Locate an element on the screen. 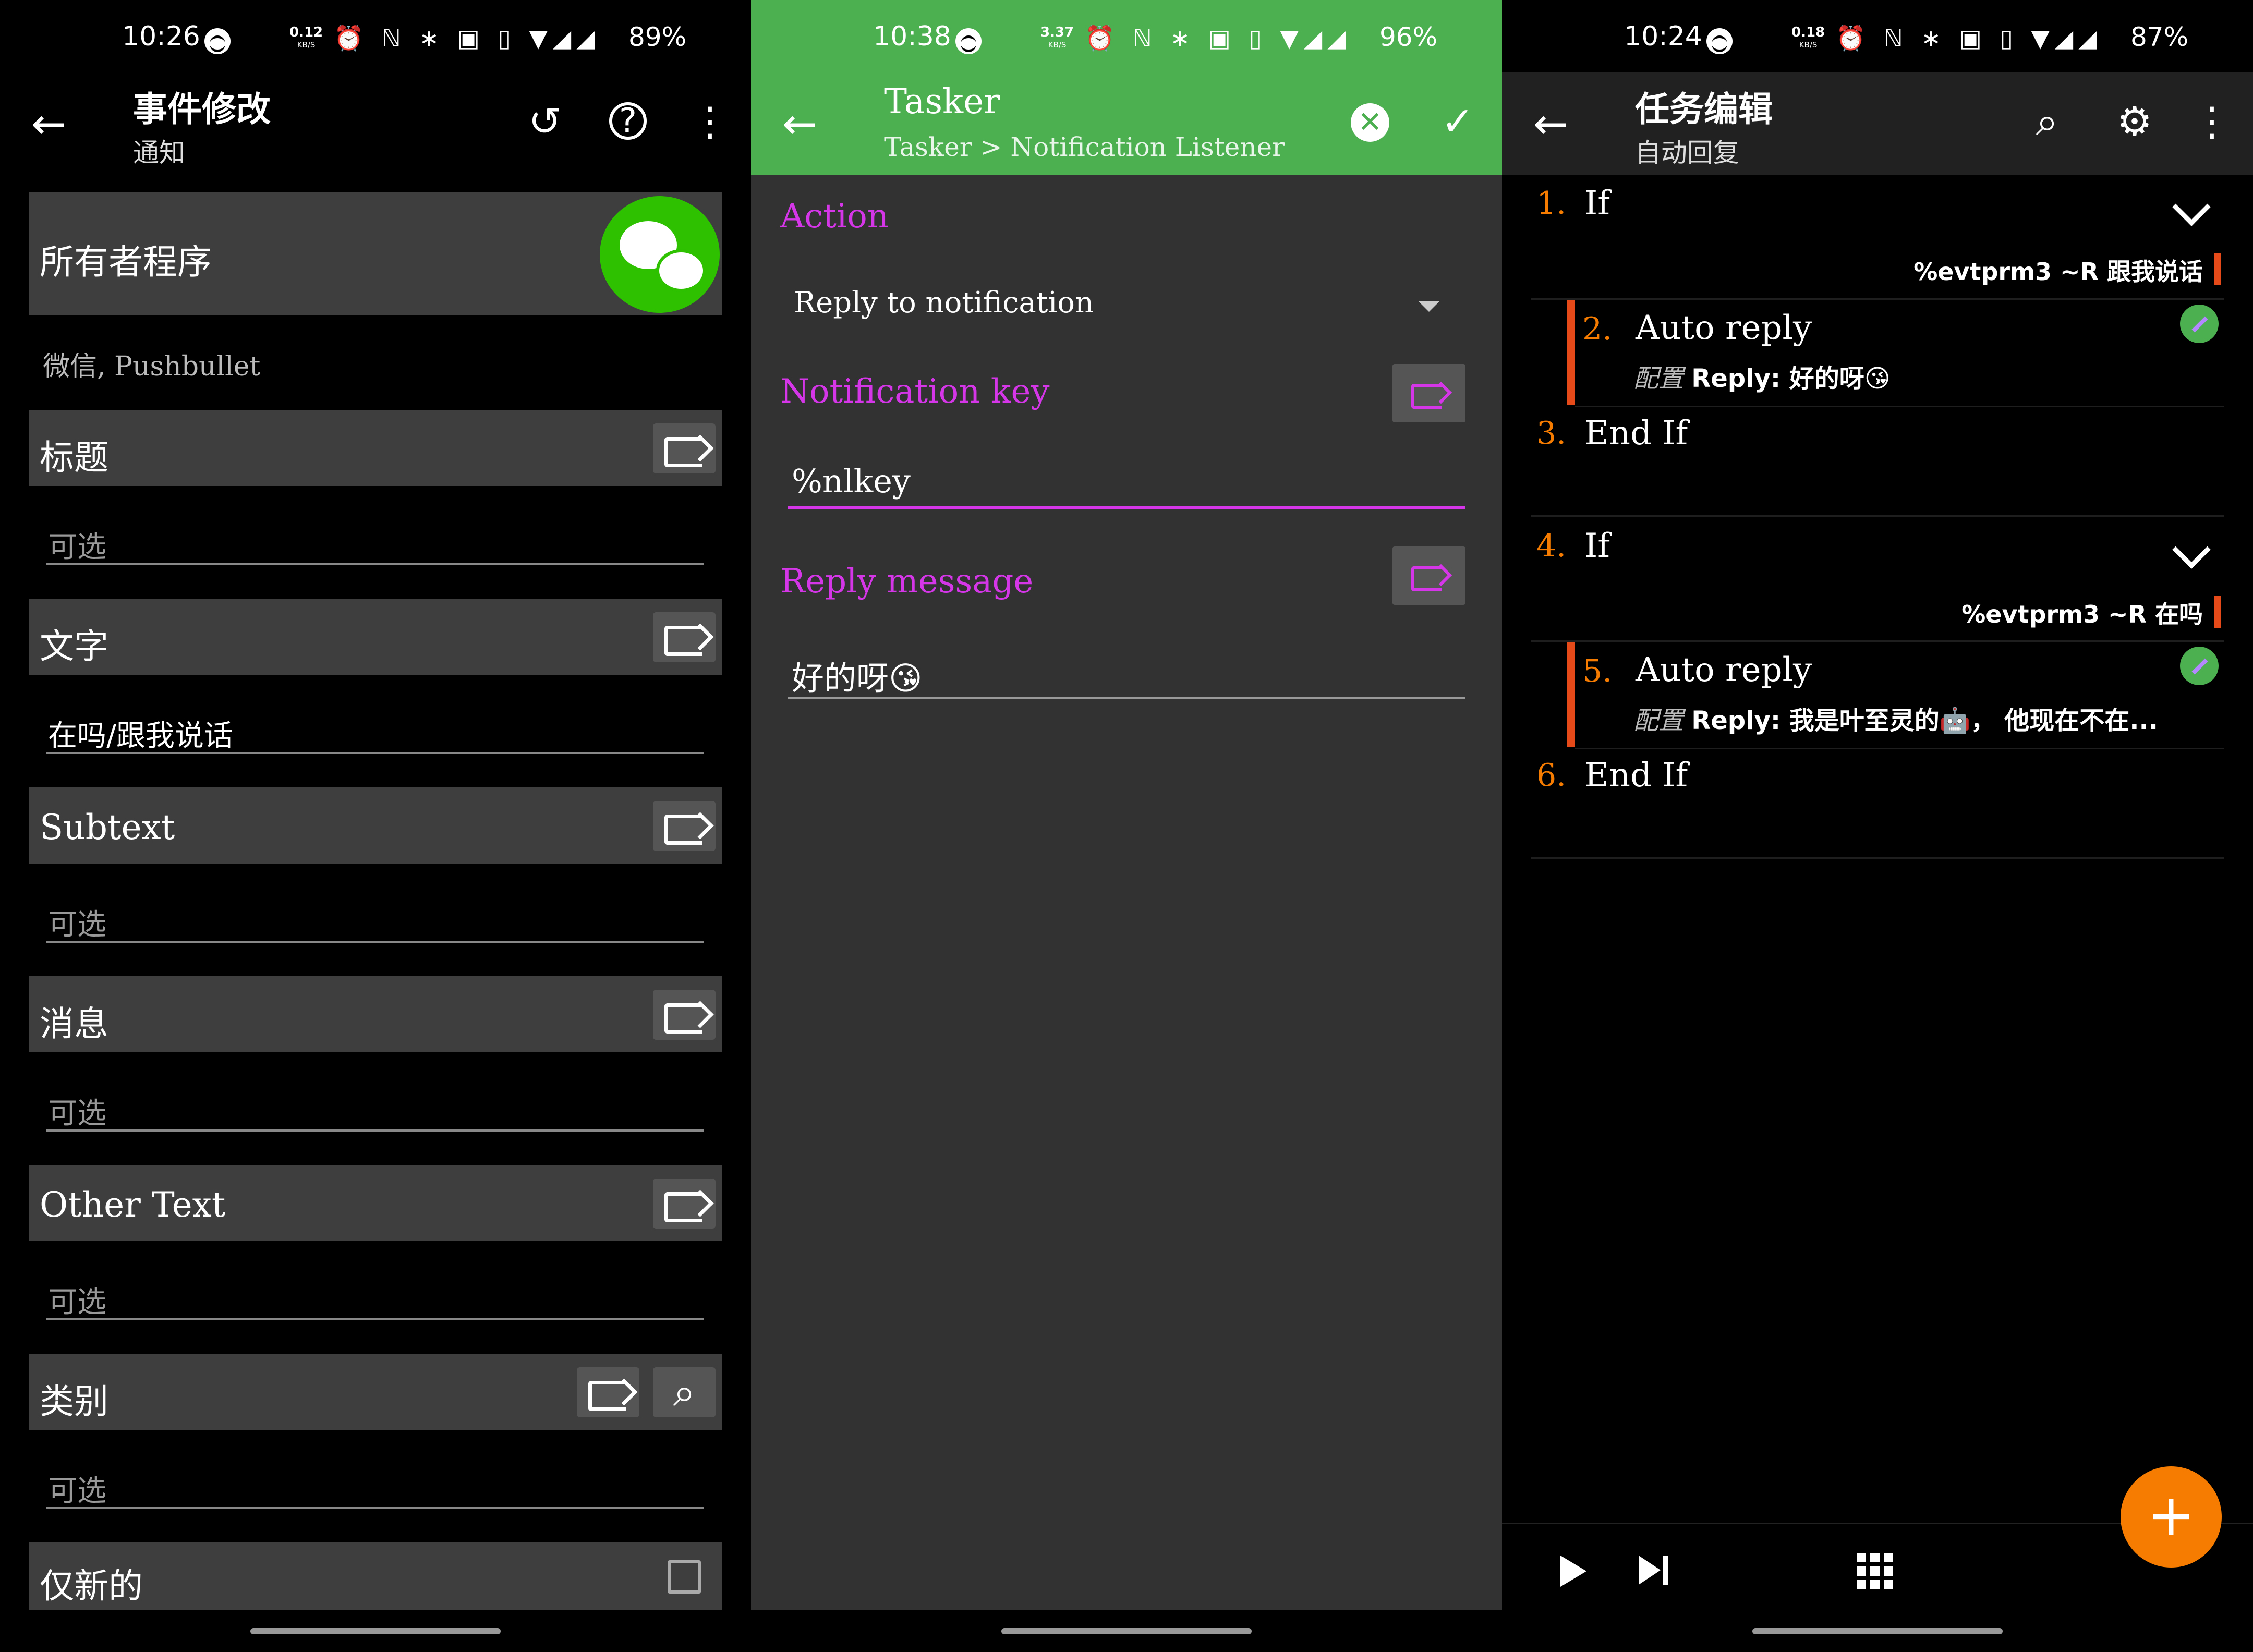  field-value: 在吗/跟我说话 is located at coordinates (140, 736).